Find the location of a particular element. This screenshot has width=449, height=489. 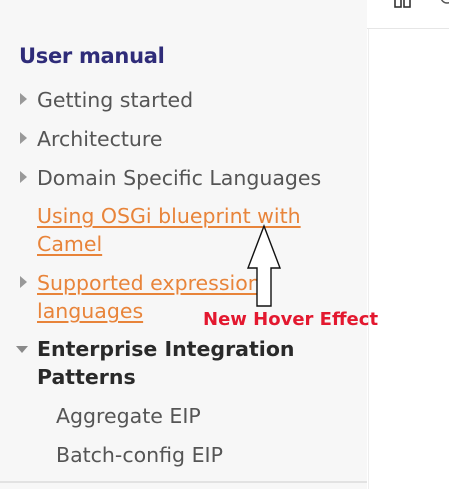

sidebar-heading: User manual is located at coordinates (92, 56).